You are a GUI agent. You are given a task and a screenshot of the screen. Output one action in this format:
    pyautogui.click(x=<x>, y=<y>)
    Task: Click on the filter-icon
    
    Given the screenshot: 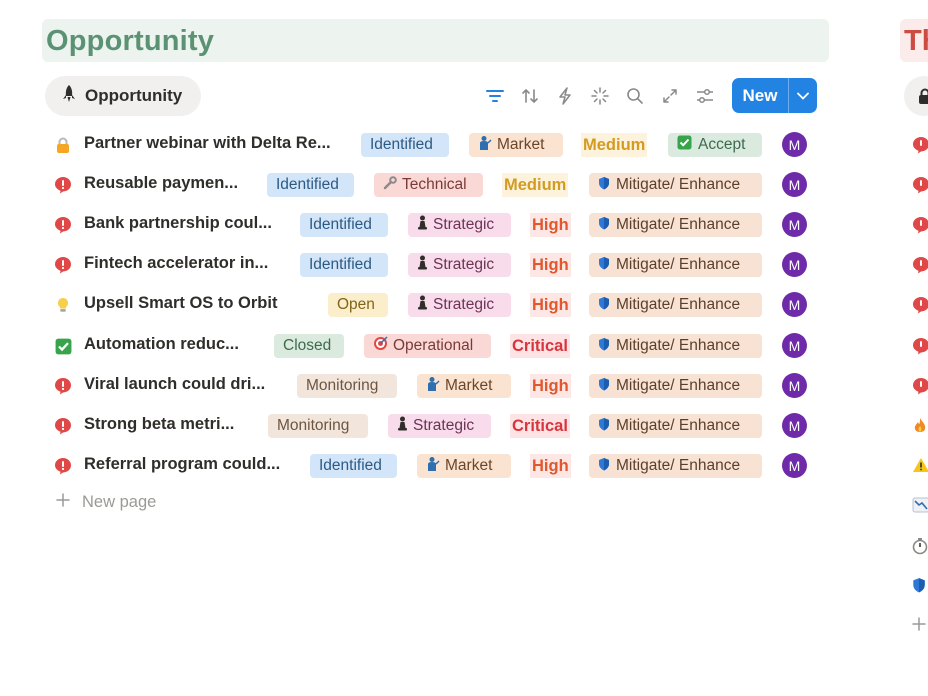 What is the action you would take?
    pyautogui.click(x=495, y=96)
    